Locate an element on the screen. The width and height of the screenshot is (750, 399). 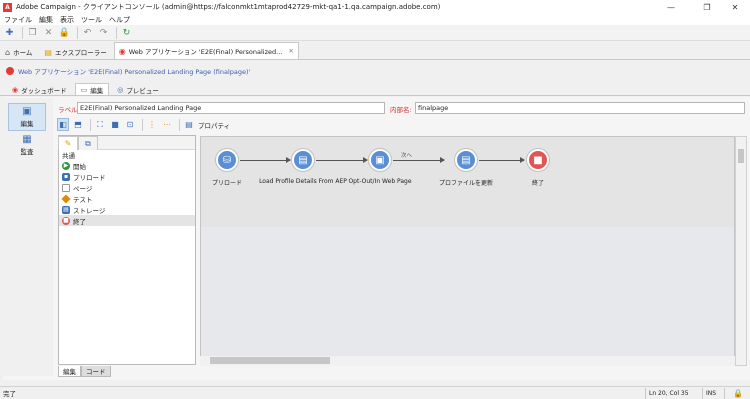
horizontal-scrollbar is located at coordinates (467, 361).